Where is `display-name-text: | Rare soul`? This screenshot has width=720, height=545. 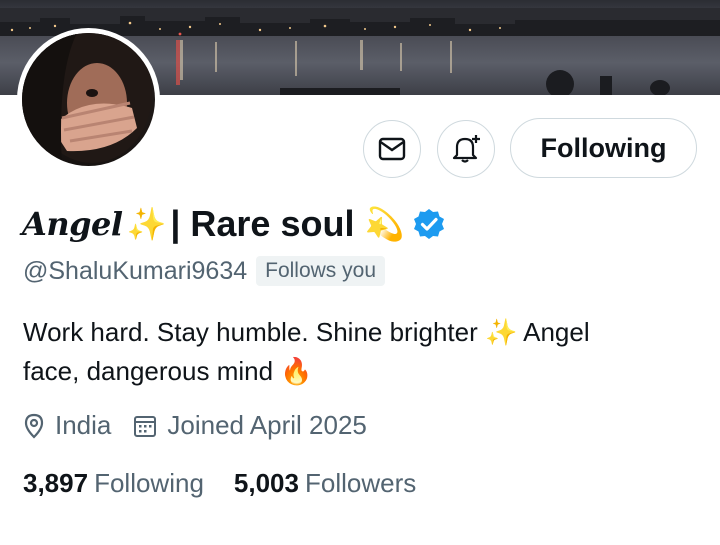
display-name-text: | Rare soul is located at coordinates (262, 223).